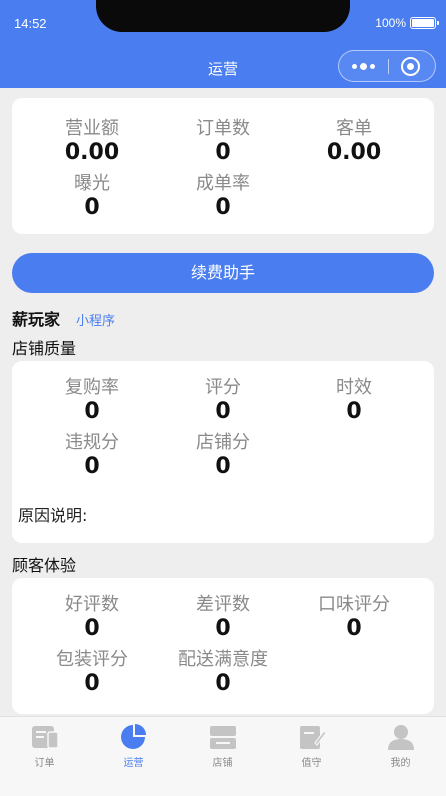 This screenshot has height=796, width=446. I want to click on shop-name: 薪玩家, so click(36, 319).